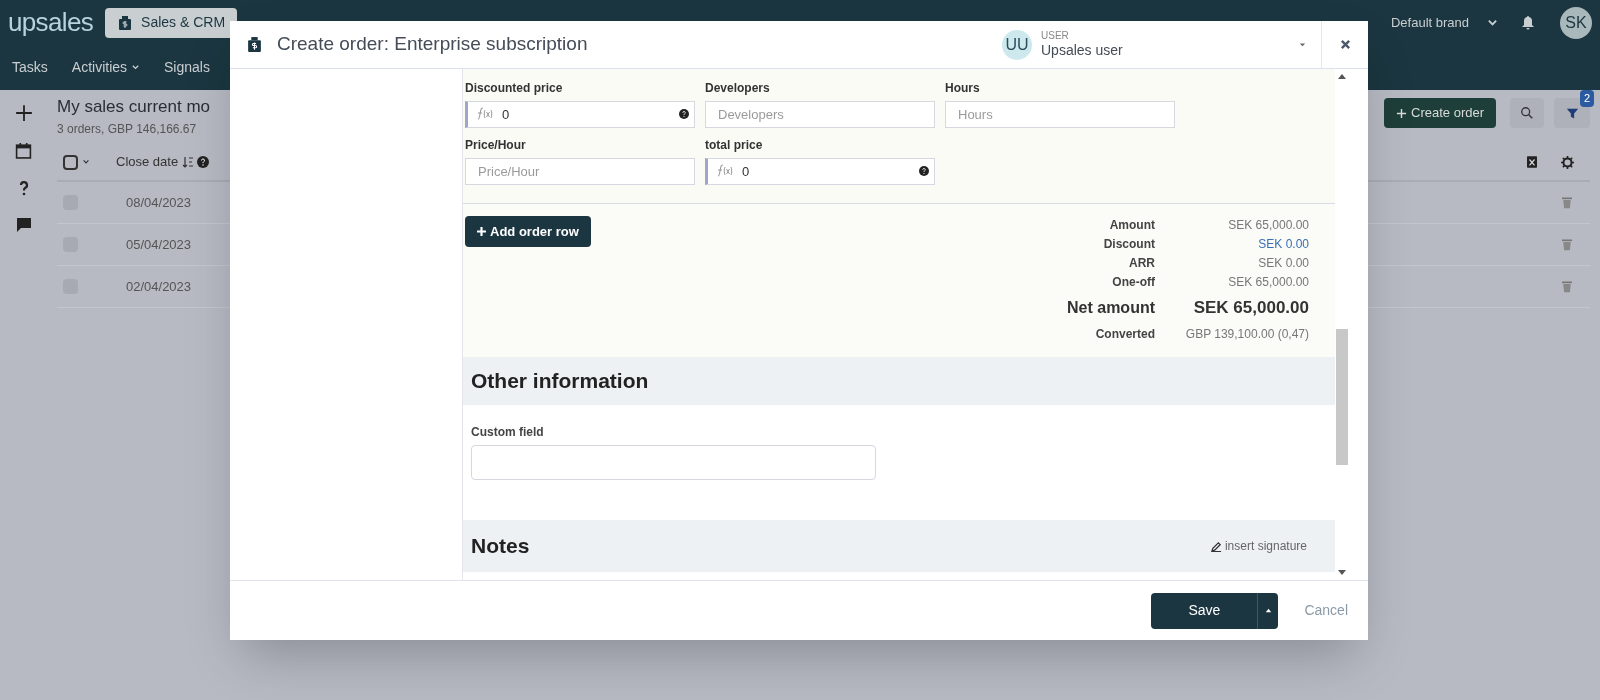 The image size is (1600, 700). Describe the element at coordinates (70, 162) in the screenshot. I see `select-all-checkbox` at that location.